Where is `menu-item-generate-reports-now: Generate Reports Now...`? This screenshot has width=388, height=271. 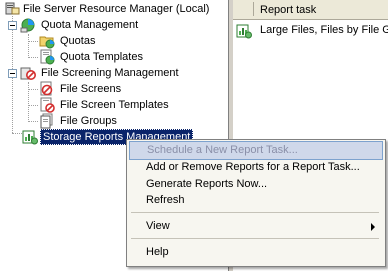 menu-item-generate-reports-now: Generate Reports Now... is located at coordinates (255, 184).